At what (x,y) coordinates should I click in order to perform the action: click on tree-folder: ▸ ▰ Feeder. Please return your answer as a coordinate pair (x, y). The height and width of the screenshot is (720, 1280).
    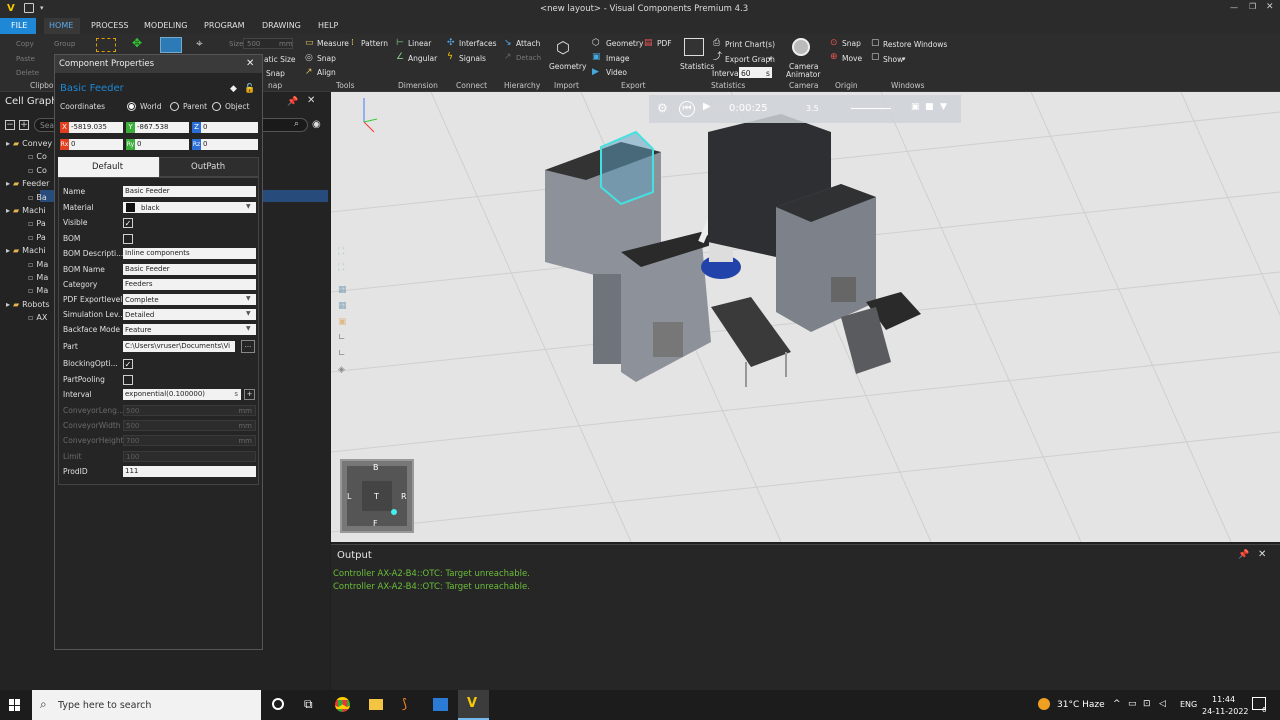
    Looking at the image, I should click on (27, 183).